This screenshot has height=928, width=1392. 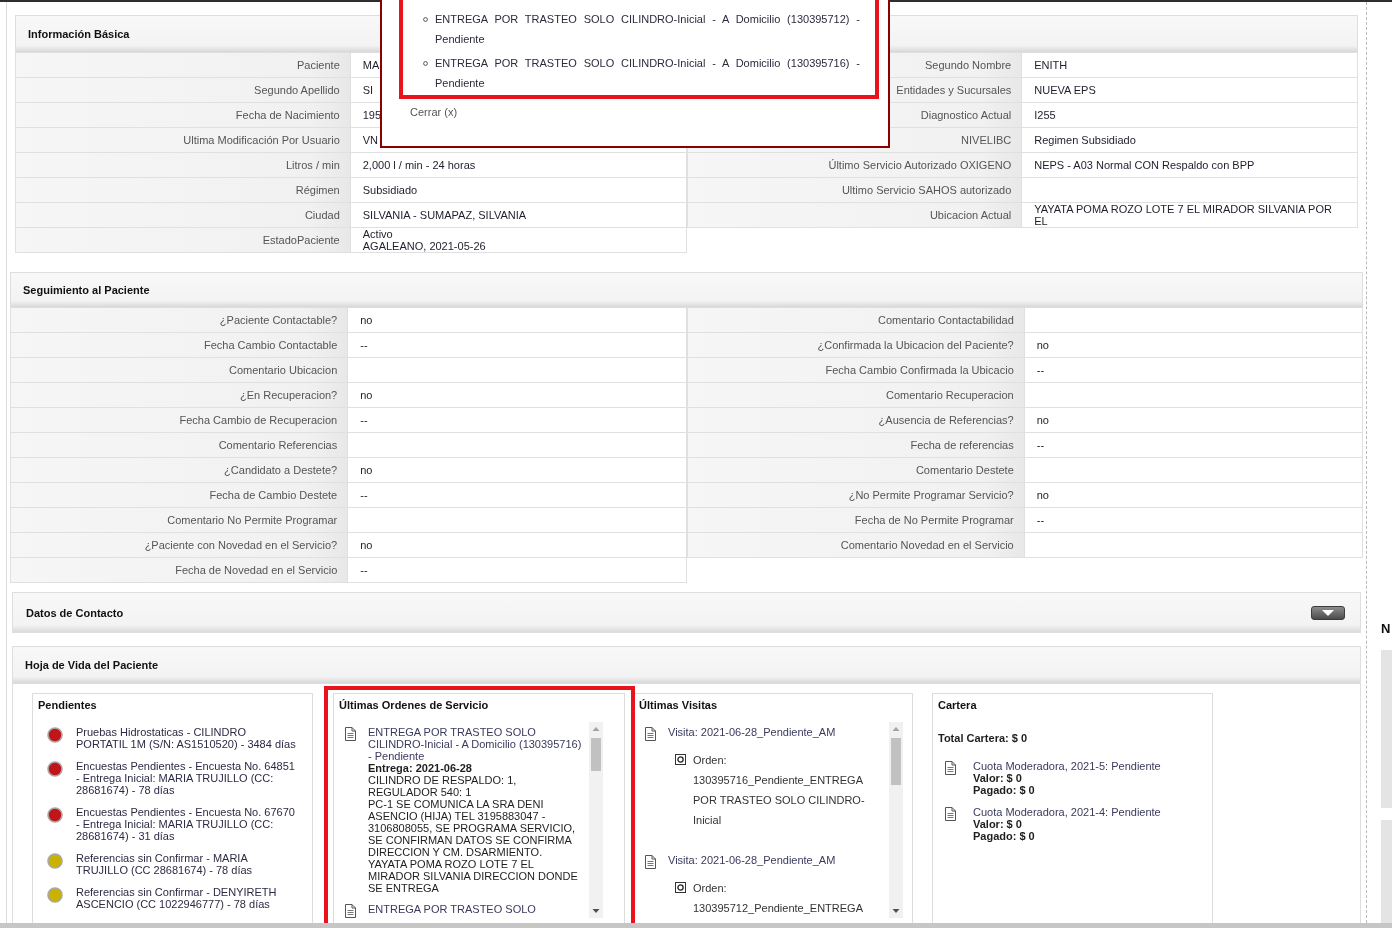 What do you see at coordinates (647, 29) in the screenshot?
I see `order-notice-text: ENTREGA POR TRASTEO SOLO CILINDRO-Inicial - A Domicilio (130395712) - Pendiente` at bounding box center [647, 29].